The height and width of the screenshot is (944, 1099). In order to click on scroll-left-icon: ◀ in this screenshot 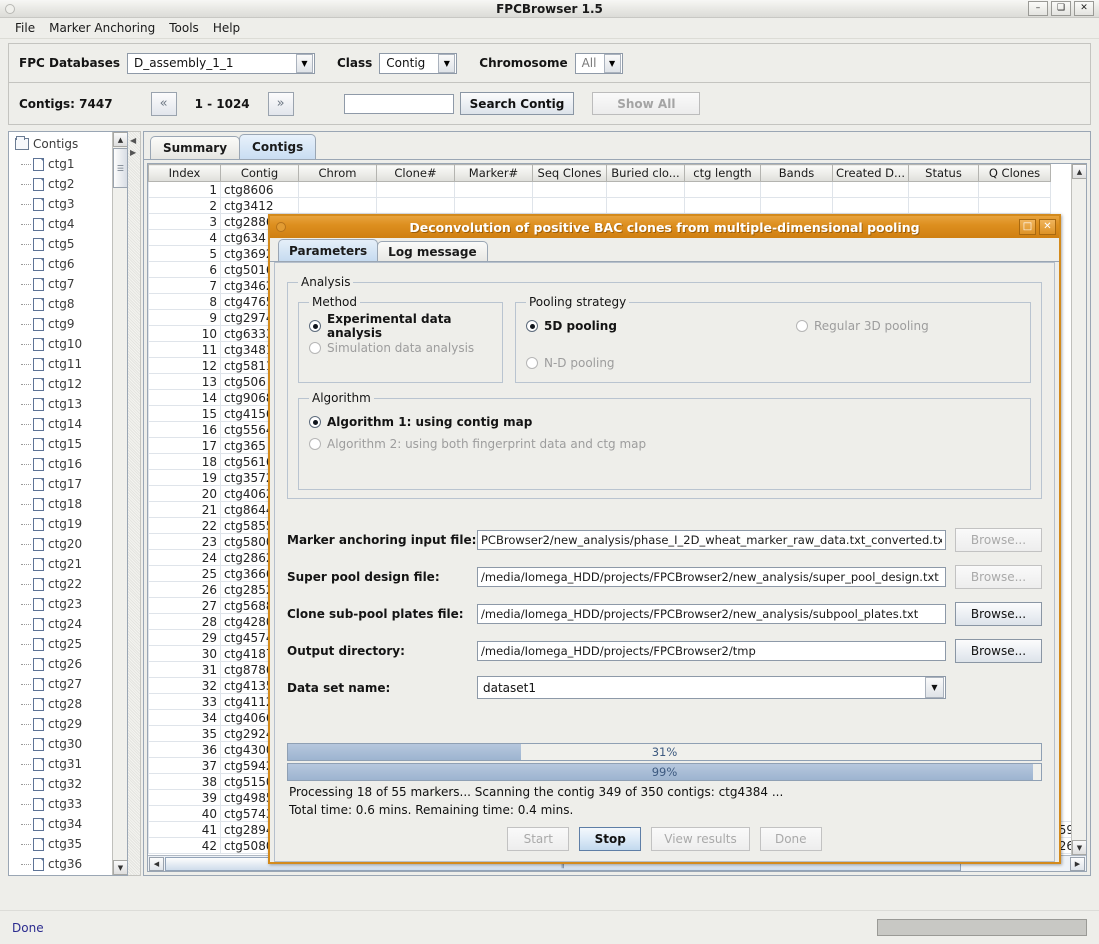, I will do `click(156, 863)`.